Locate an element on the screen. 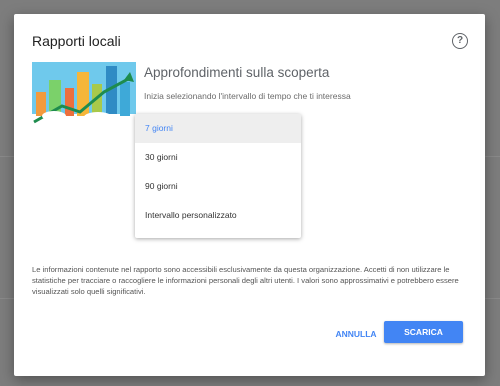 Image resolution: width=500 pixels, height=386 pixels. option-30-days: 30 giorni is located at coordinates (218, 157).